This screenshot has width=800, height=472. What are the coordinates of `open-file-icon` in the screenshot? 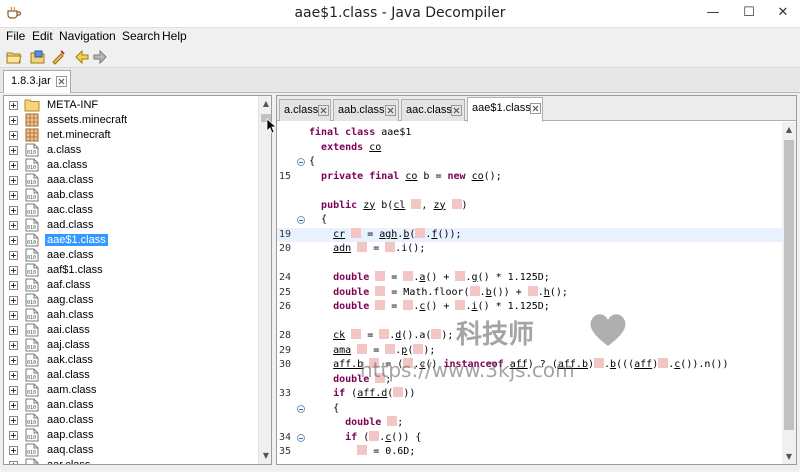 It's located at (14, 57).